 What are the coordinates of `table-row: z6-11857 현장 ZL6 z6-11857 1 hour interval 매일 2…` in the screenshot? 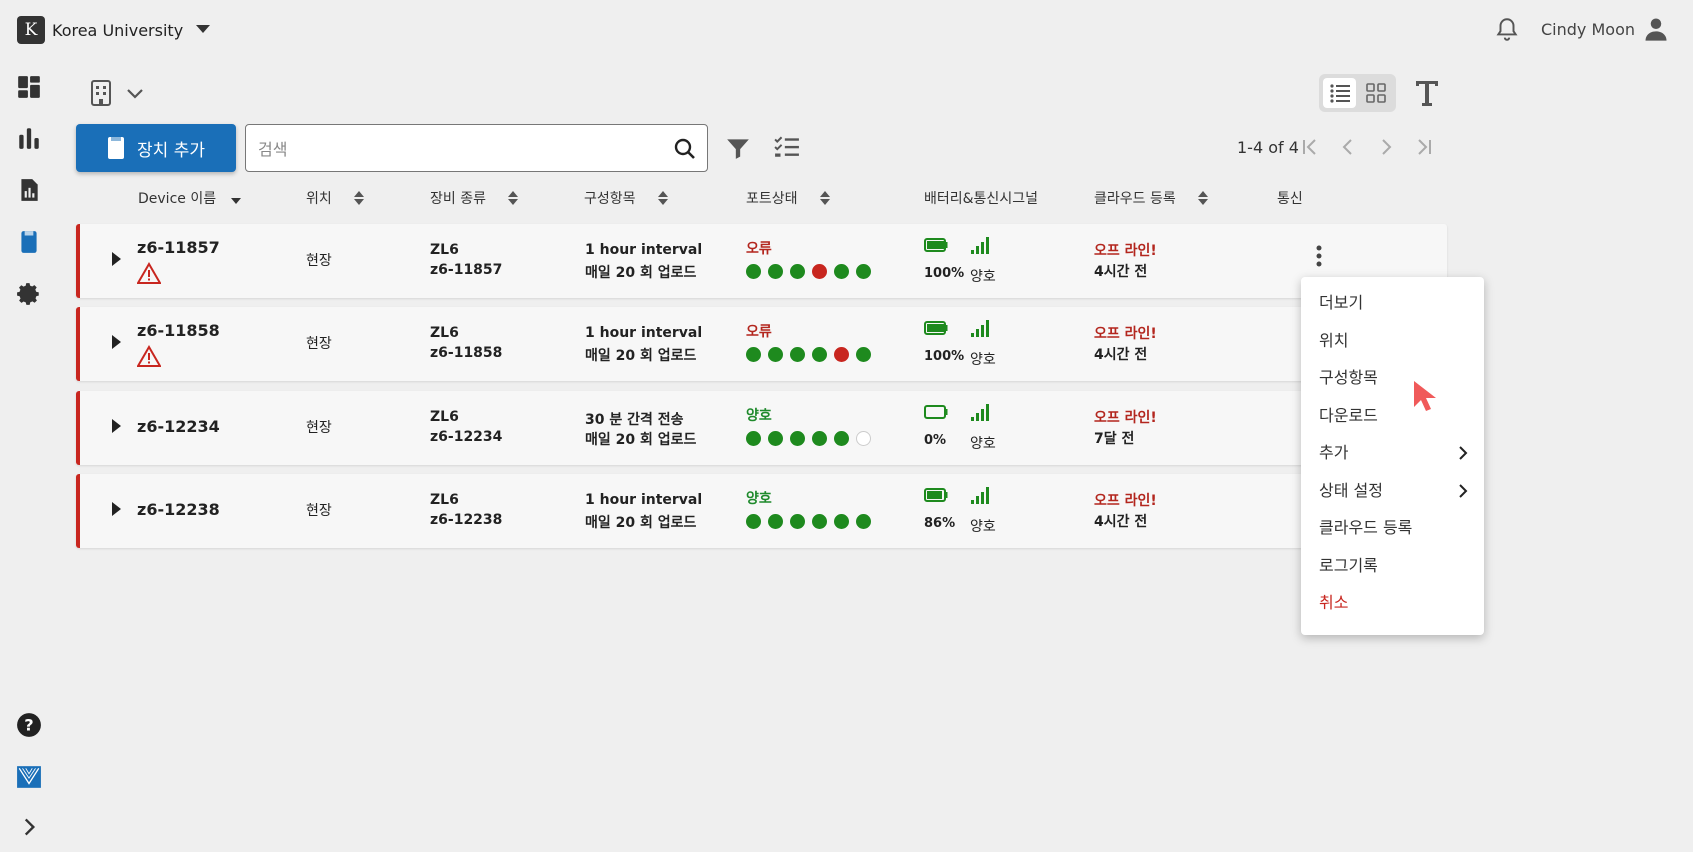 It's located at (761, 261).